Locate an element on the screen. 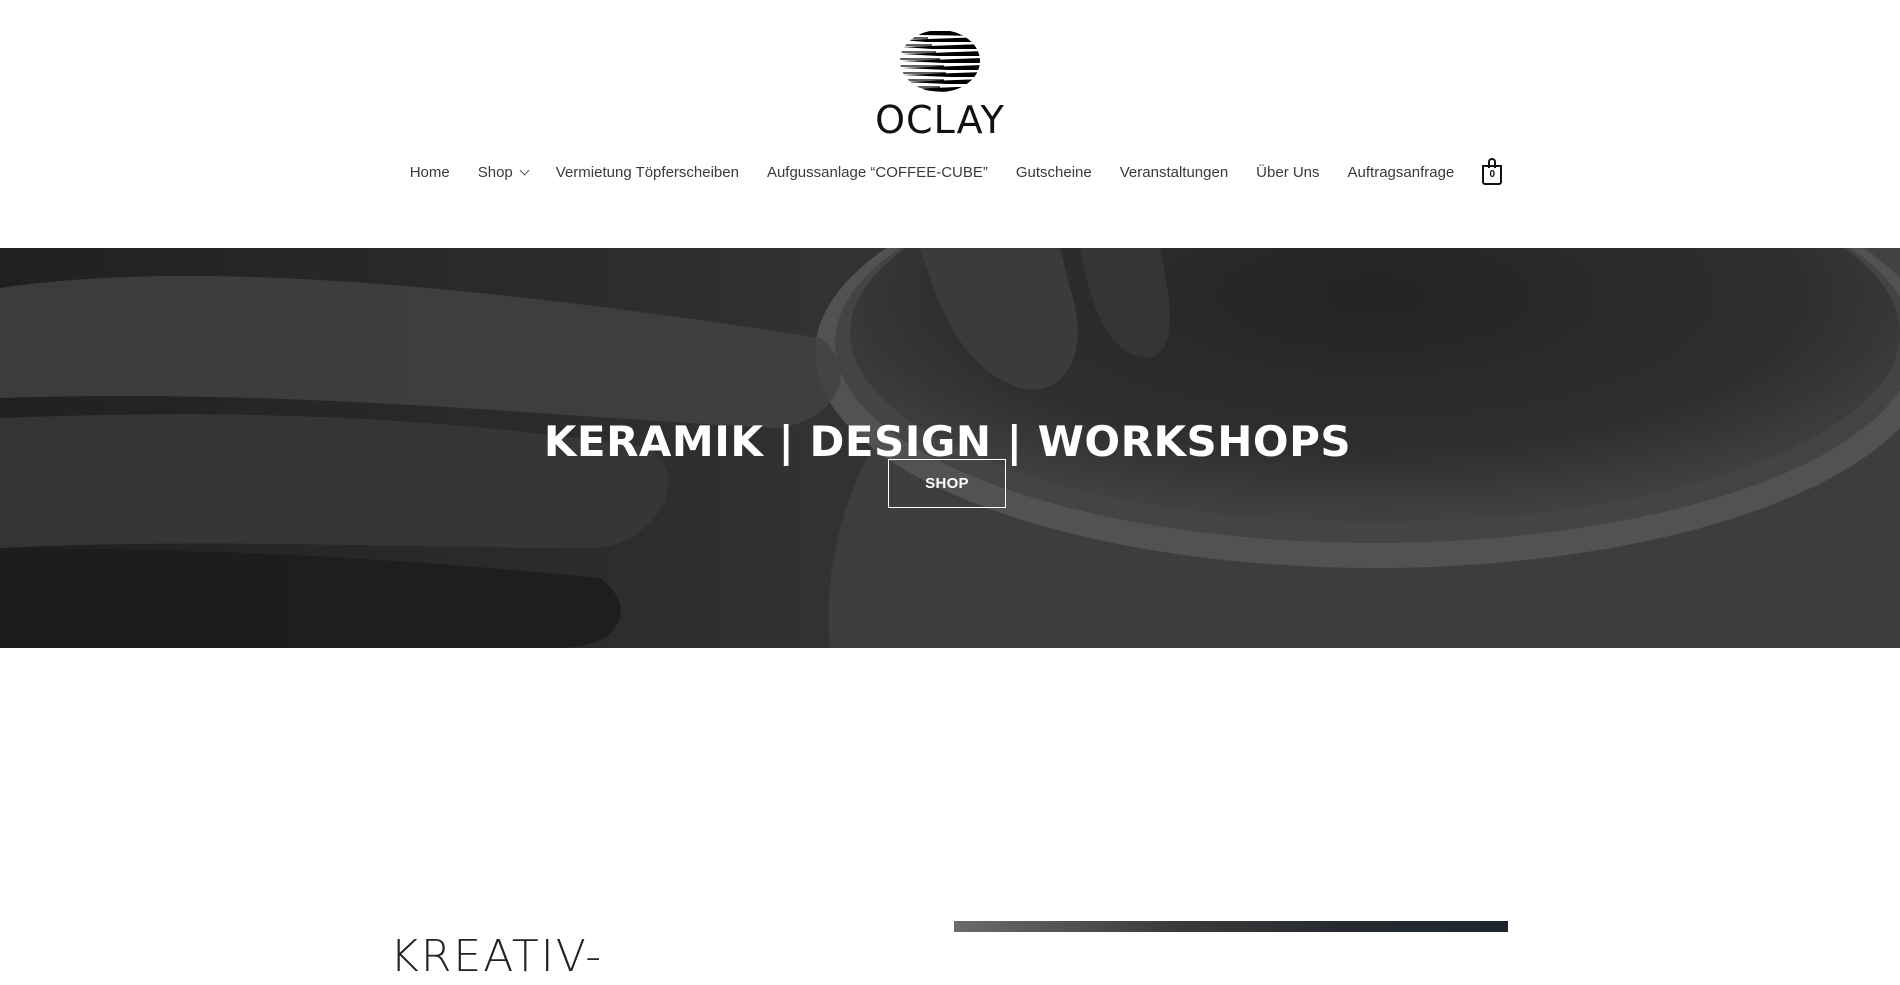  site-logo-link: OCLAY is located at coordinates (940, 87).